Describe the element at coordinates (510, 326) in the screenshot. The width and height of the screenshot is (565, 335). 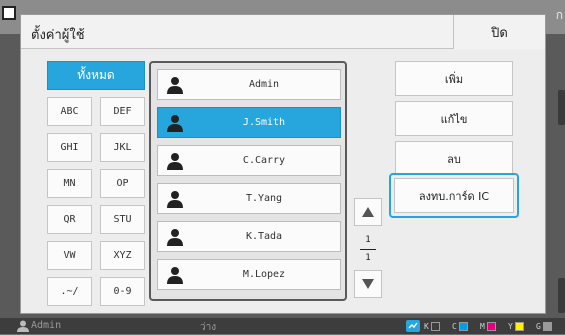
I see `ink-label: Y` at that location.